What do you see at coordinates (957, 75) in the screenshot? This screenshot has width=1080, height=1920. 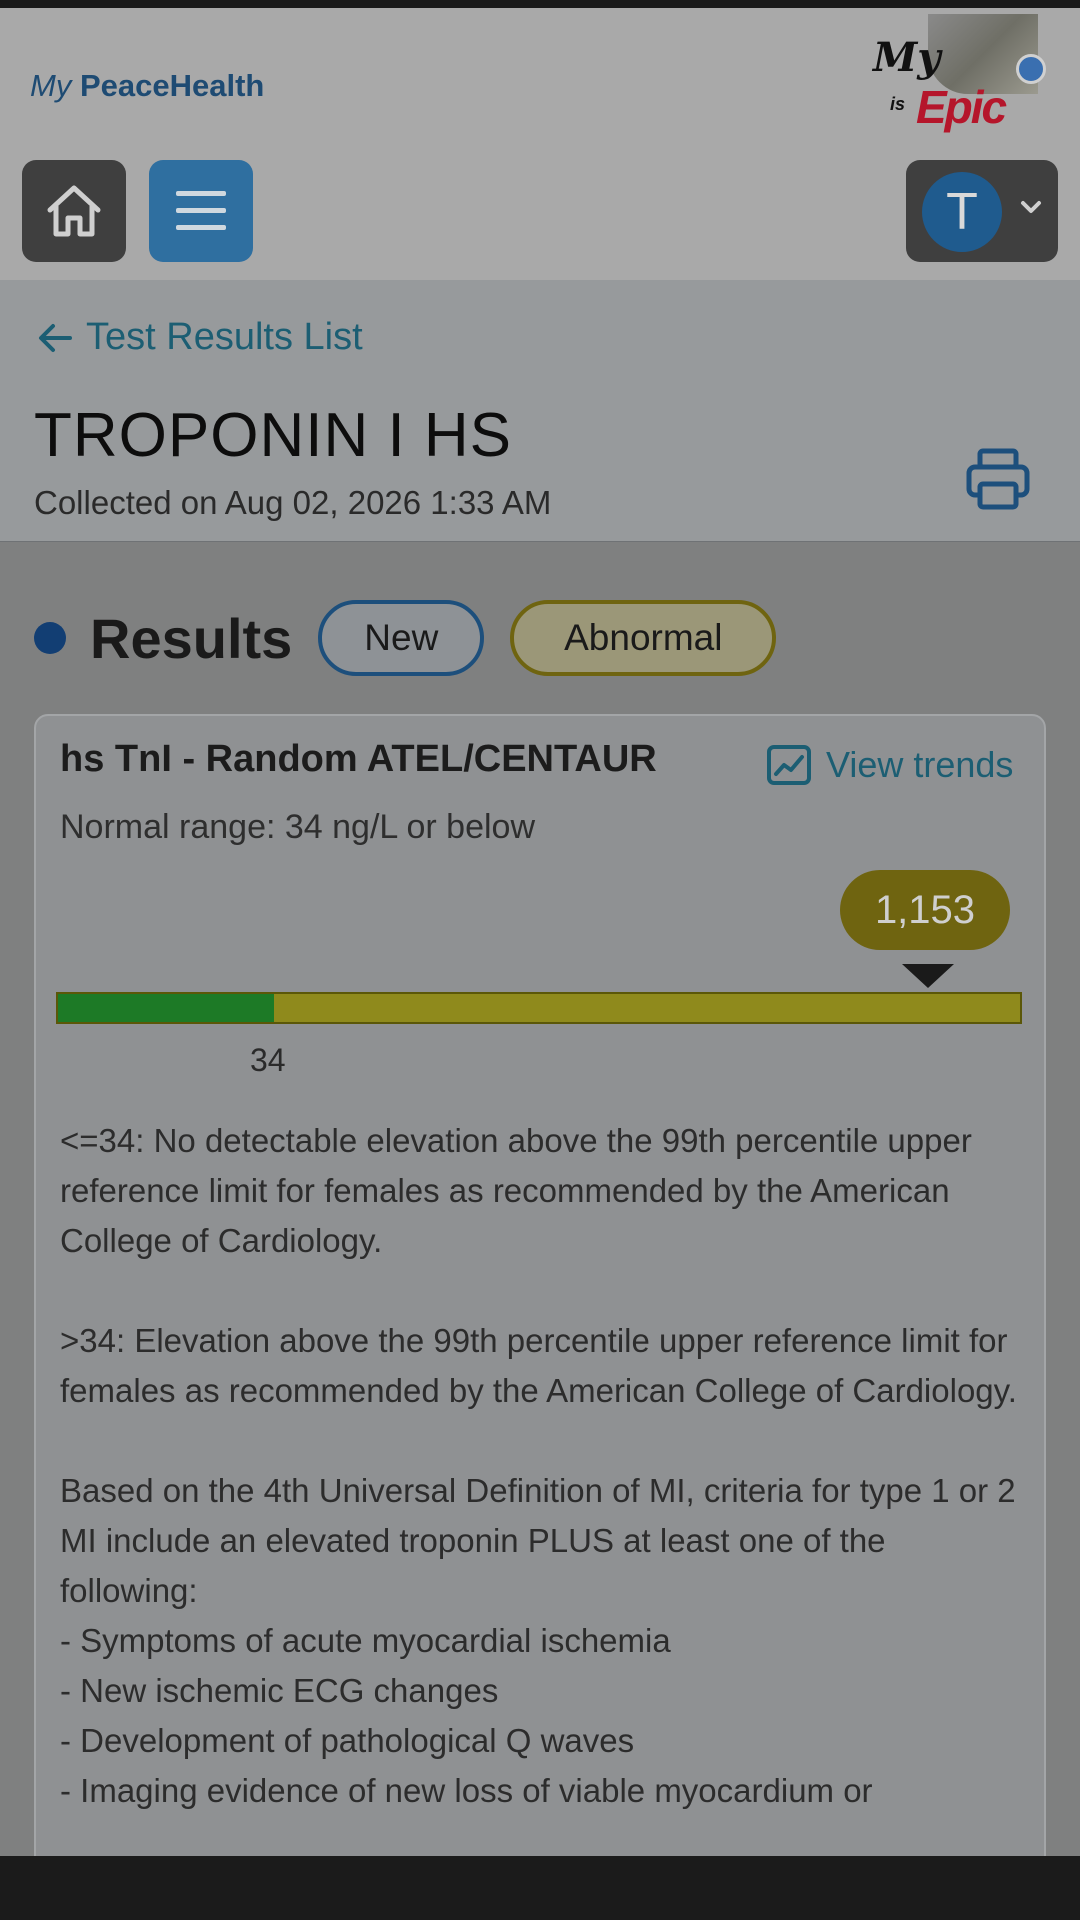 I see `my-epic-badge: My is Epic` at bounding box center [957, 75].